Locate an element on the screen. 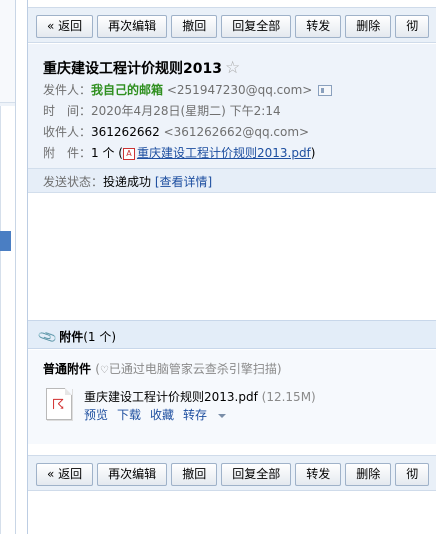  recall-button: 撤回 is located at coordinates (194, 26).